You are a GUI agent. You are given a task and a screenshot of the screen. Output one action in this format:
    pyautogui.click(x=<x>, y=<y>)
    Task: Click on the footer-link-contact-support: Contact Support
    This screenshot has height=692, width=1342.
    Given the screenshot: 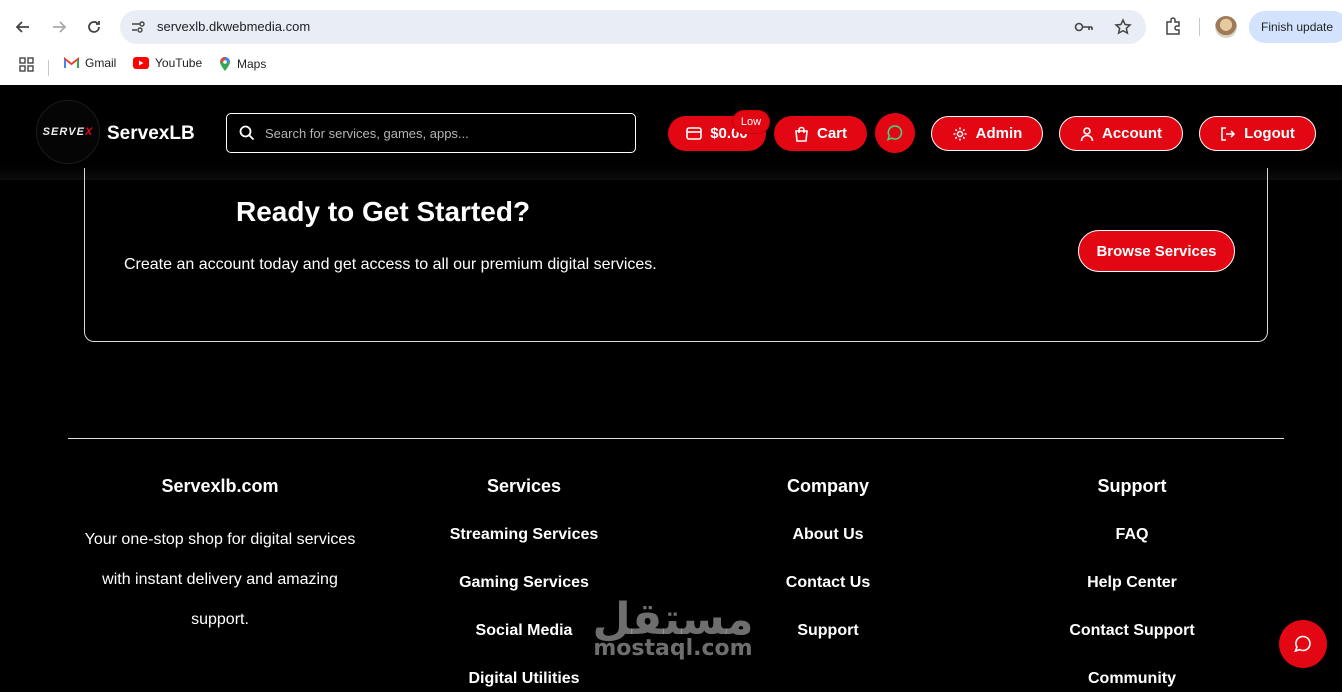 What is the action you would take?
    pyautogui.click(x=1132, y=644)
    